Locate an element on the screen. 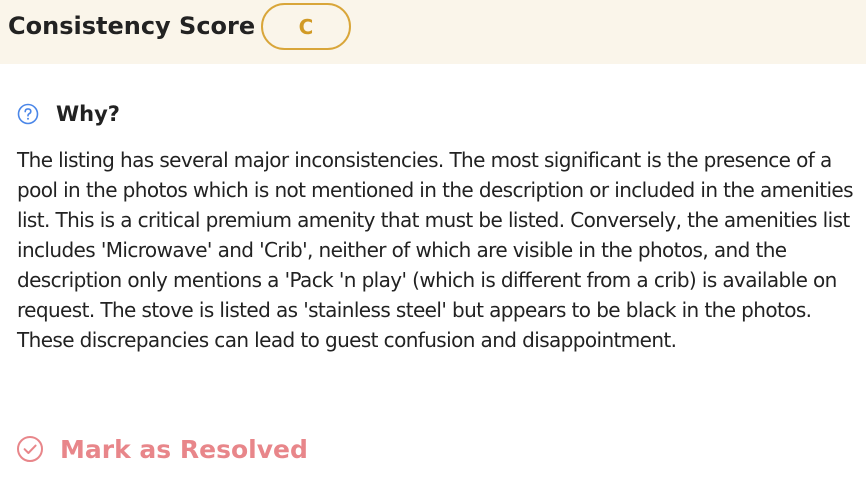 This screenshot has width=866, height=494. why-label: Why? is located at coordinates (88, 114).